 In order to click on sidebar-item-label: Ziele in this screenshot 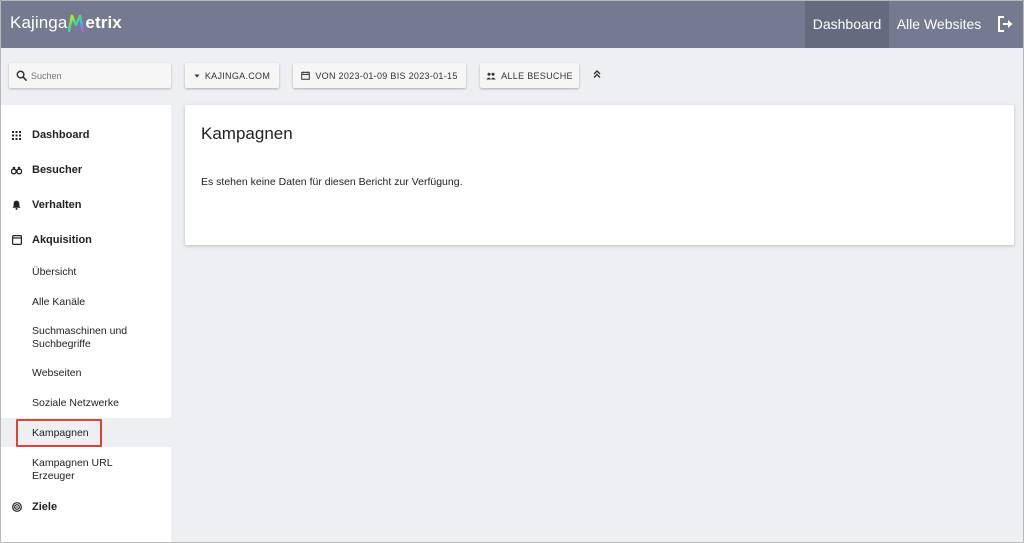, I will do `click(45, 507)`.